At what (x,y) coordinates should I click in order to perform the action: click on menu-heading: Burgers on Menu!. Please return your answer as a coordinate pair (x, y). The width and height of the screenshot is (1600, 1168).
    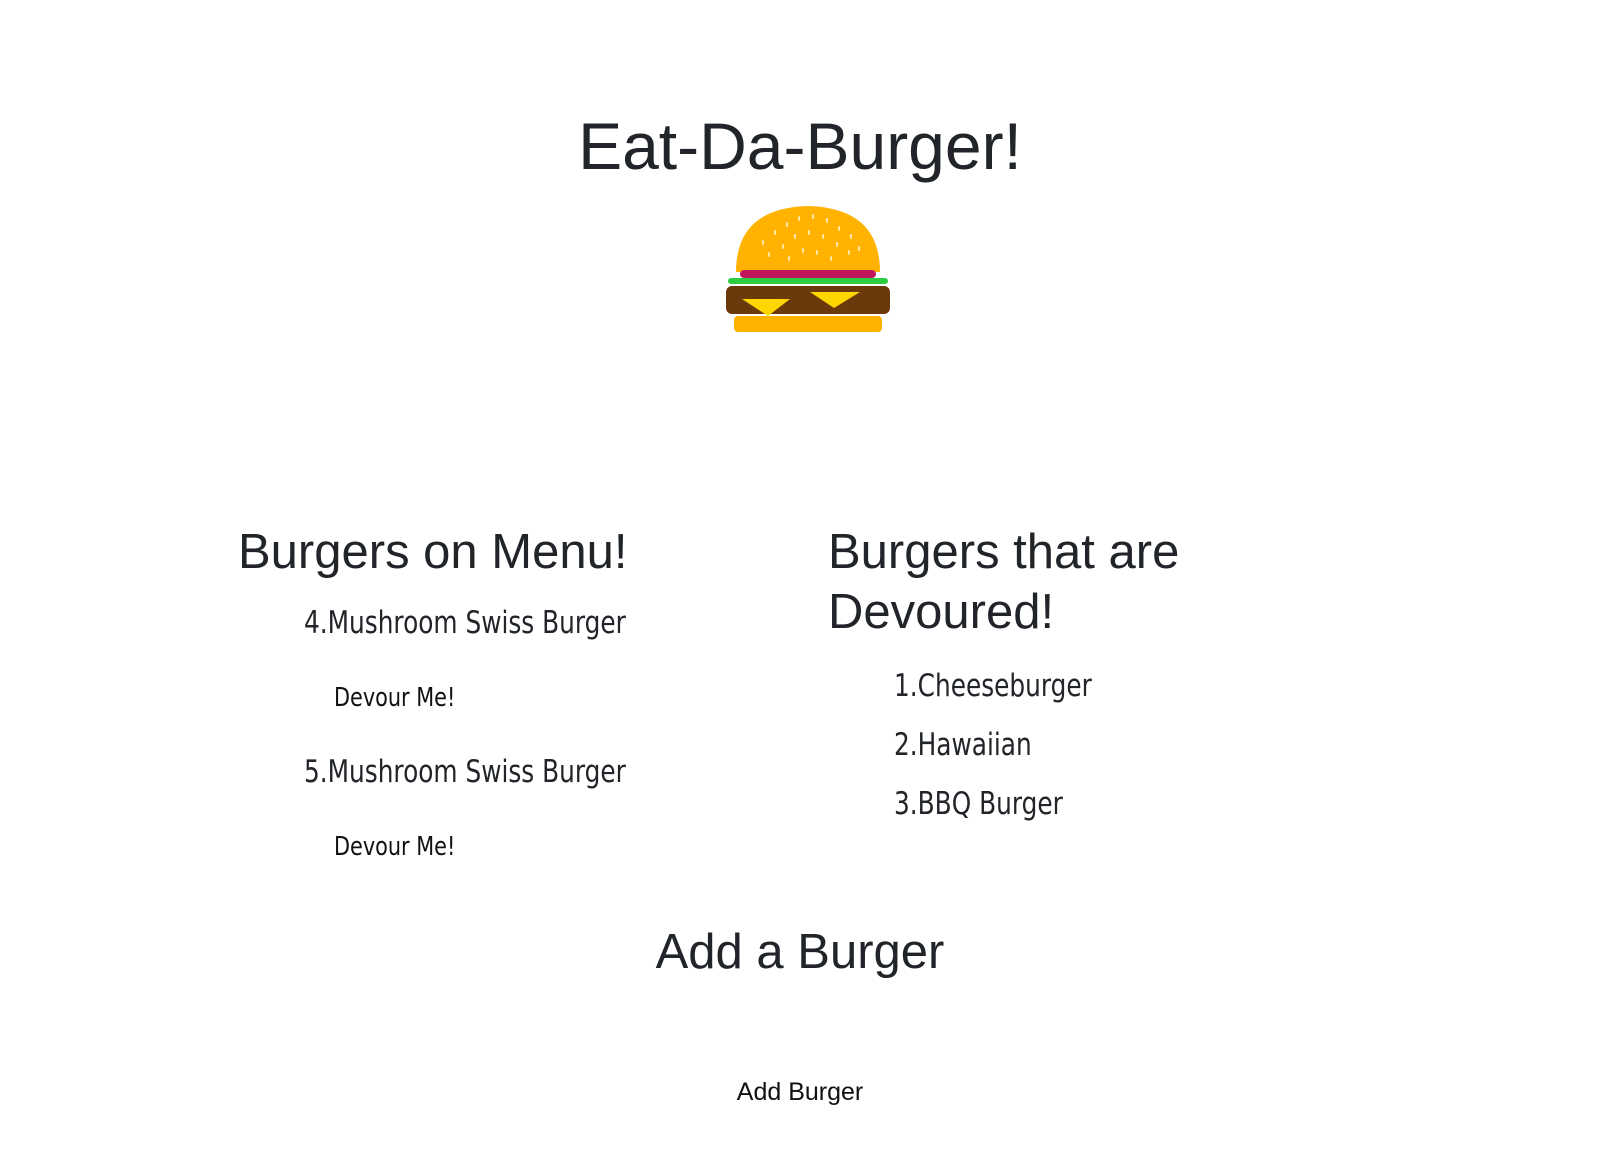
    Looking at the image, I should click on (433, 552).